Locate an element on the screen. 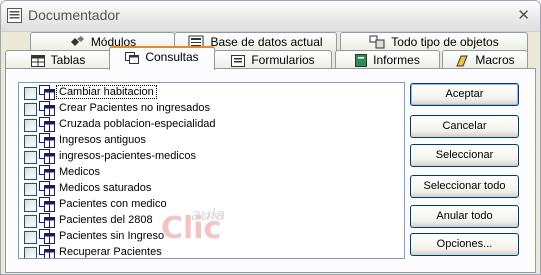 This screenshot has height=275, width=541. list-item-label: Pacientes con medico is located at coordinates (113, 204).